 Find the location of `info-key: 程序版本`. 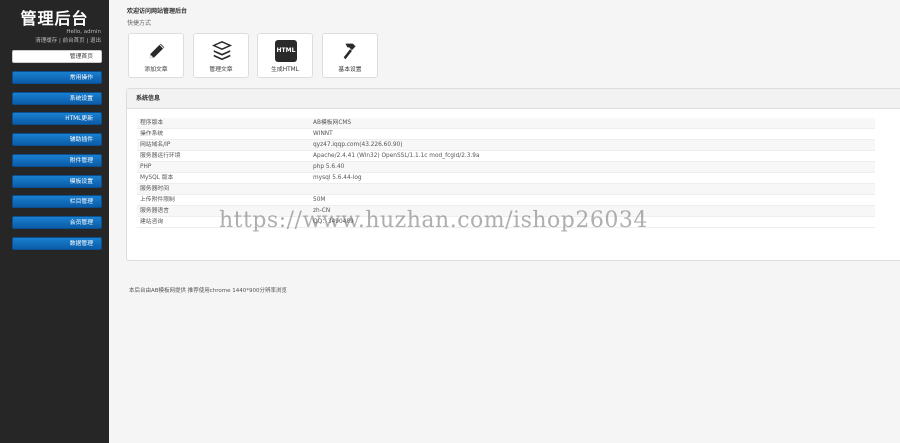

info-key: 程序版本 is located at coordinates (152, 123).